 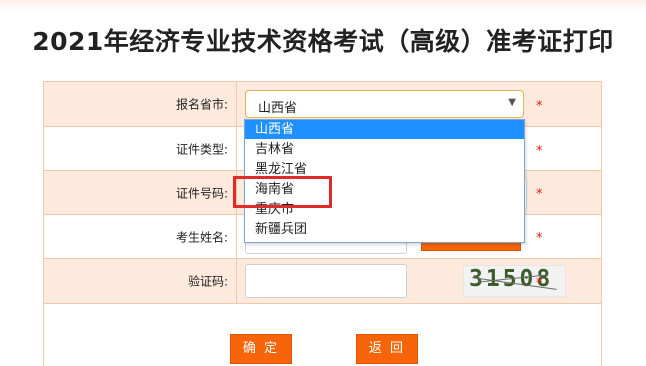 What do you see at coordinates (207, 281) in the screenshot?
I see `captcha-label: 验证码:` at bounding box center [207, 281].